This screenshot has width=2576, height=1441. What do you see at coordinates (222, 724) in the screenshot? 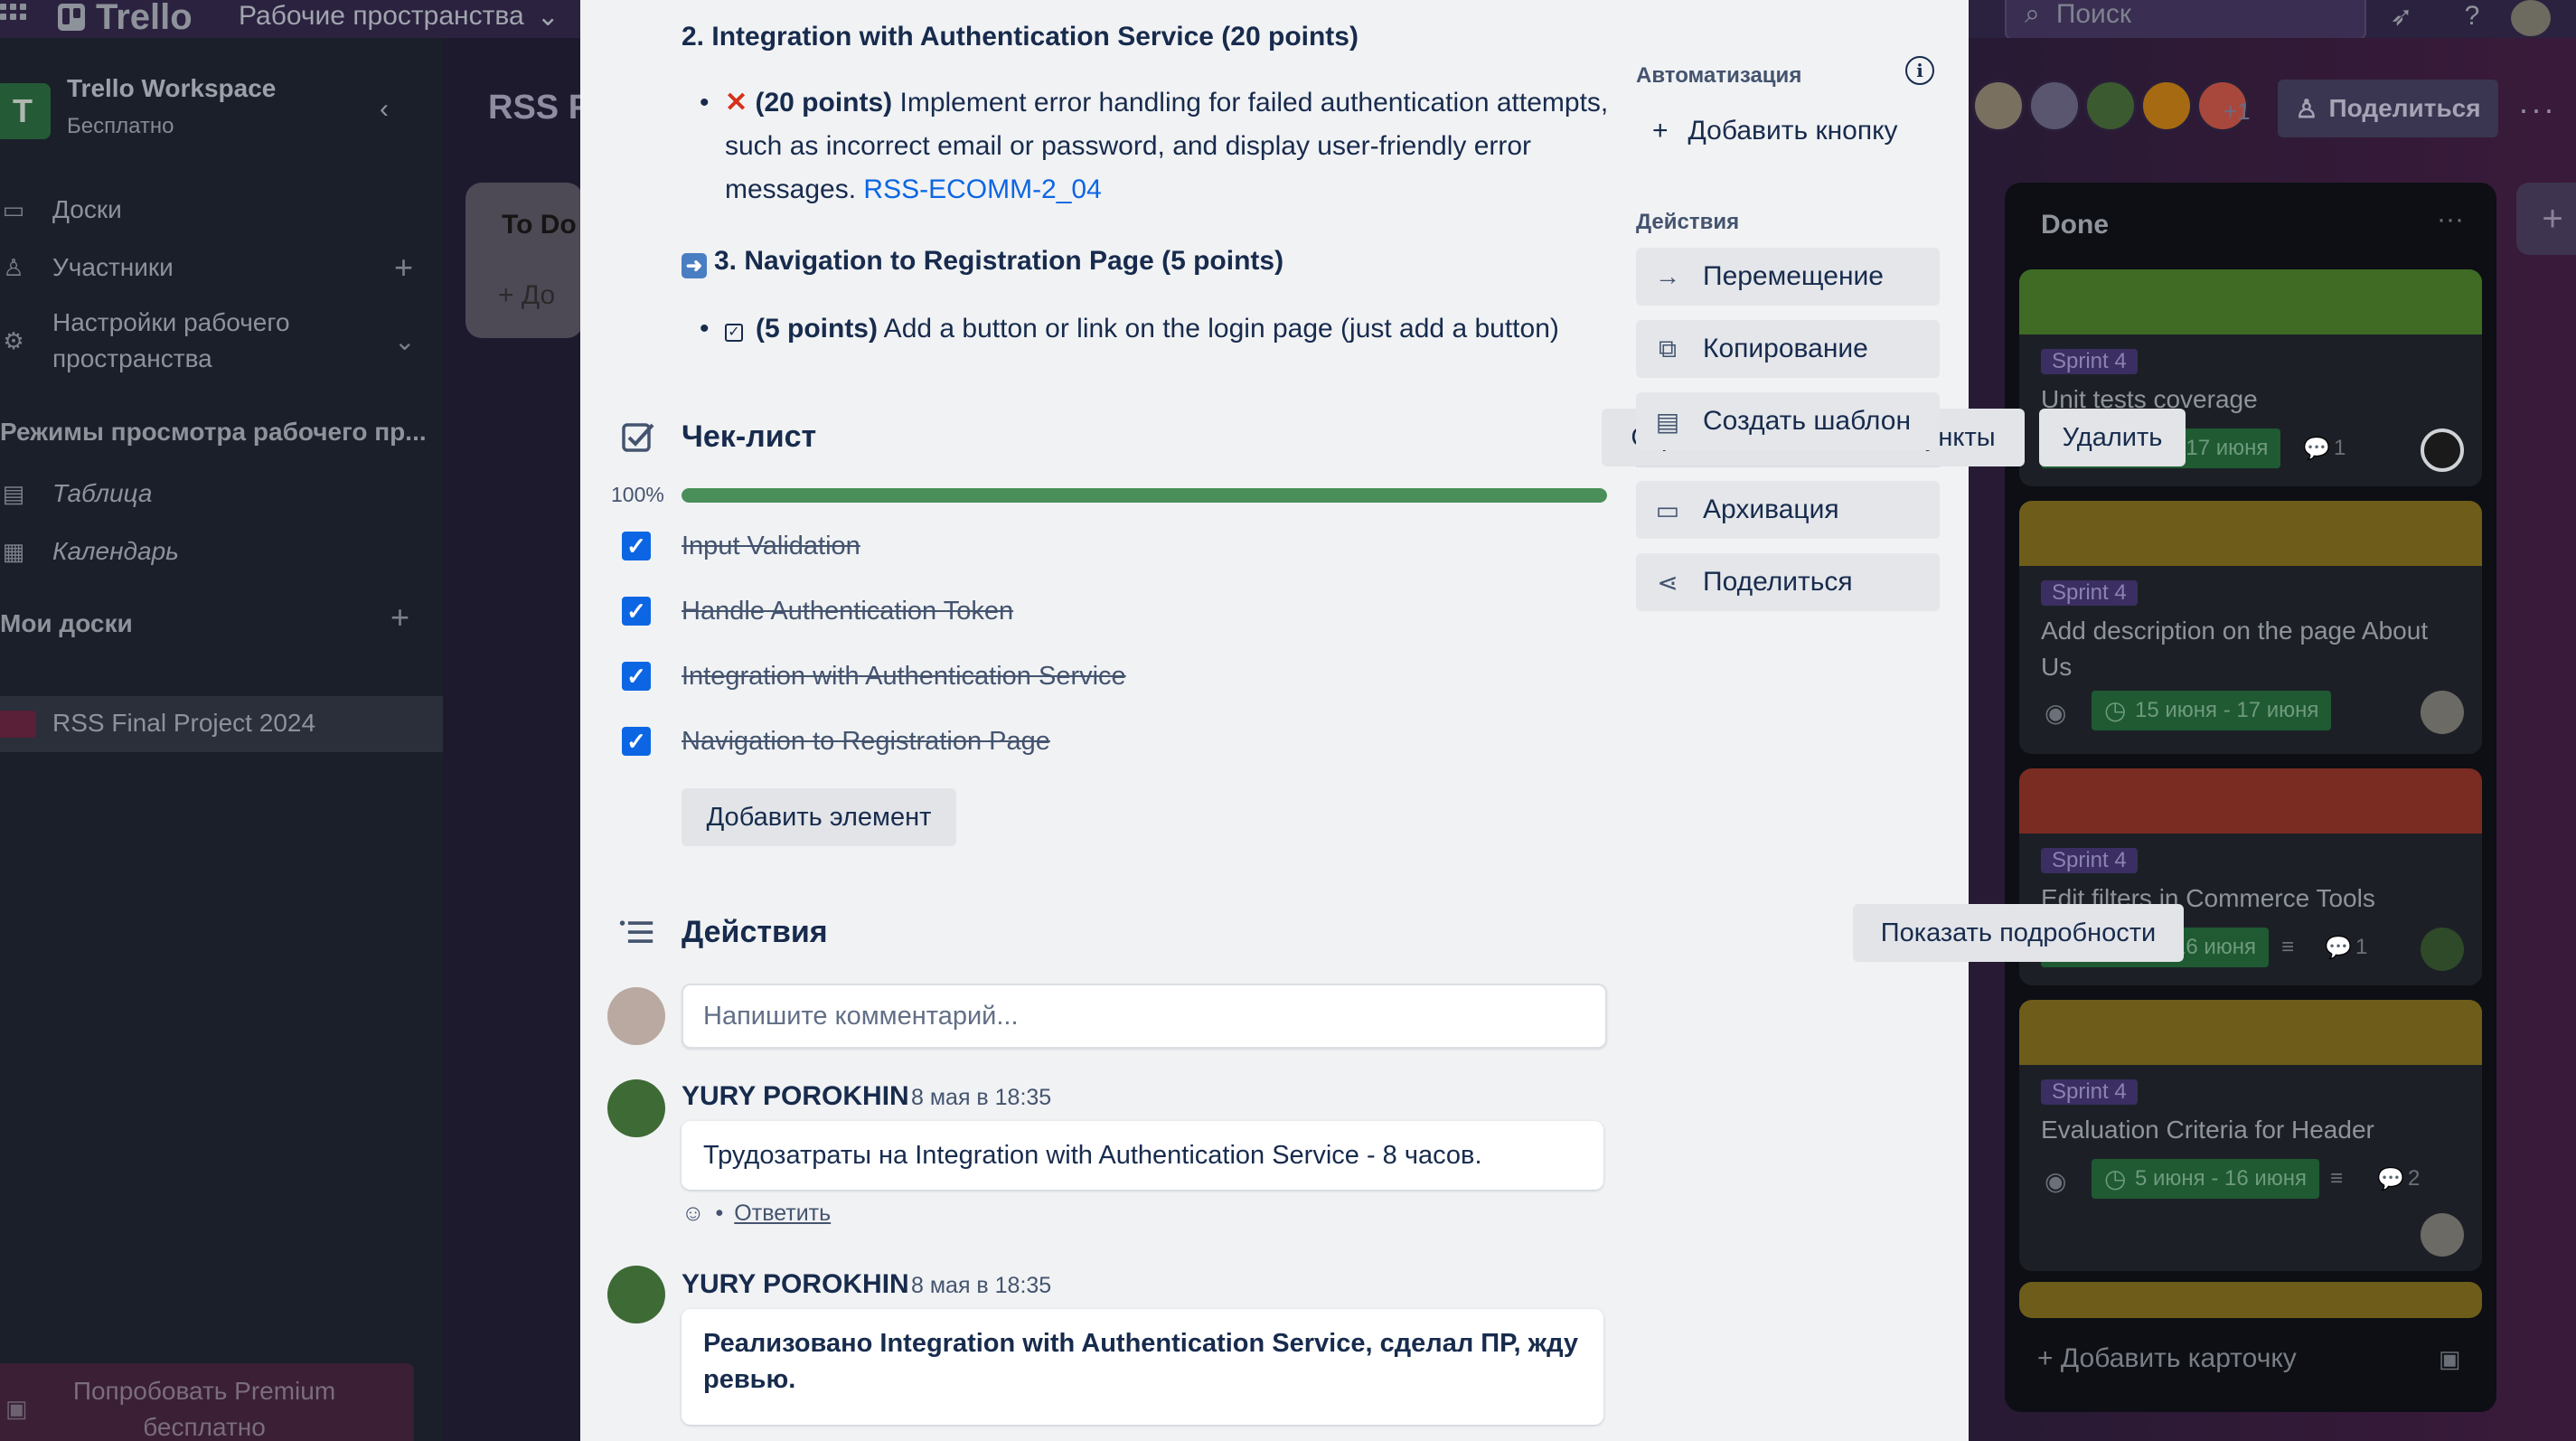
I see `sidebar-board-item: RSS Final Project 2024` at bounding box center [222, 724].